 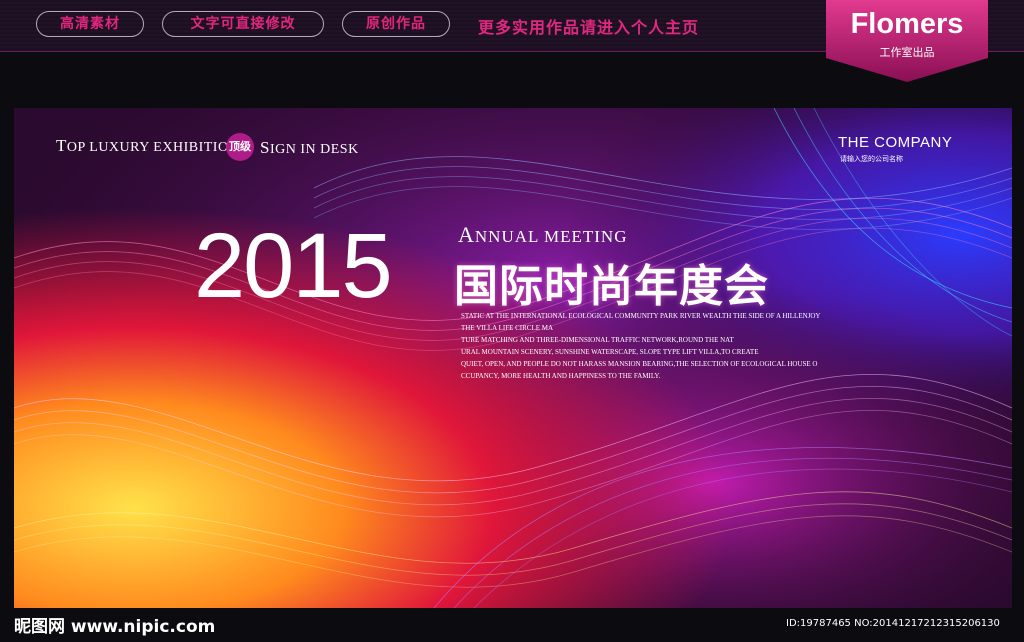 What do you see at coordinates (907, 24) in the screenshot?
I see `brand-logo-text: Flomers` at bounding box center [907, 24].